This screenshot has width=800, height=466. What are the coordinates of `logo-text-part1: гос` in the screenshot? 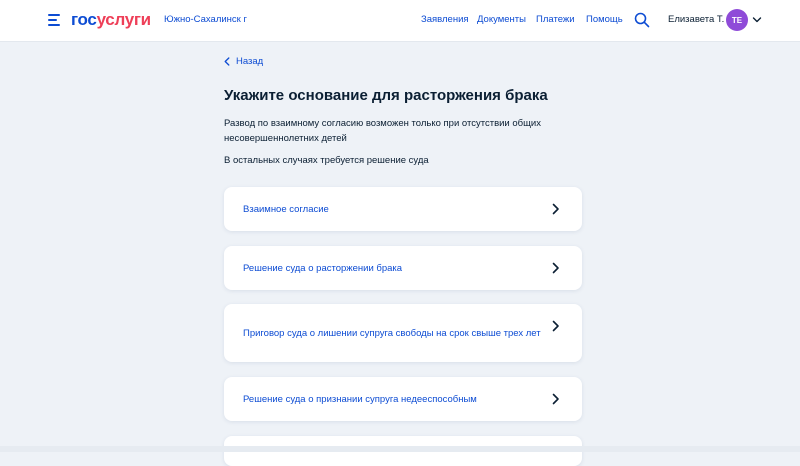 It's located at (84, 19).